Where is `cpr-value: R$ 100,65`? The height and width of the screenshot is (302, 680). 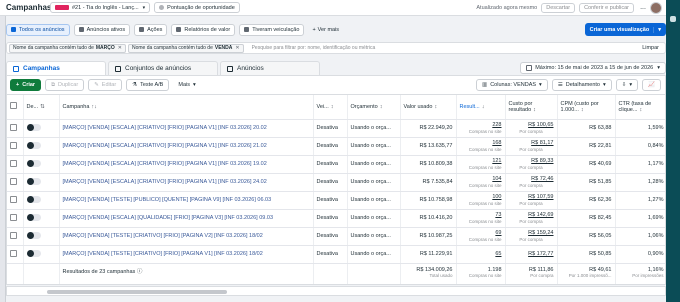
cpr-value: R$ 100,65 is located at coordinates (531, 125).